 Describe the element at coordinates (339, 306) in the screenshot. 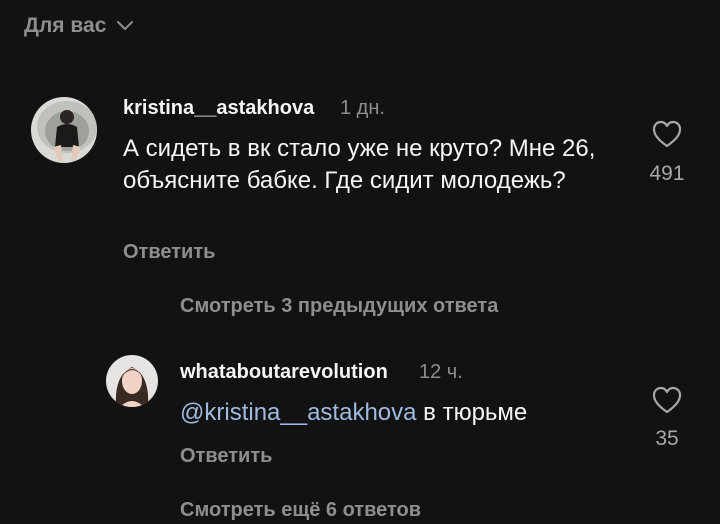

I see `view-previous-replies-button: Смотреть 3 предыдущих ответа` at that location.